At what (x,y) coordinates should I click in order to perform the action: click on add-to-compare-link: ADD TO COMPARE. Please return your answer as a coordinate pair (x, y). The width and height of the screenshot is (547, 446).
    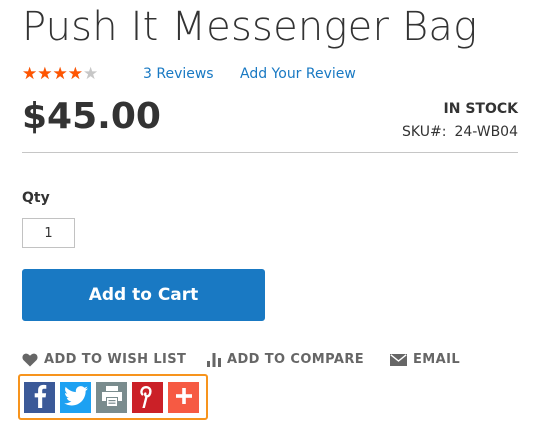
    Looking at the image, I should click on (285, 359).